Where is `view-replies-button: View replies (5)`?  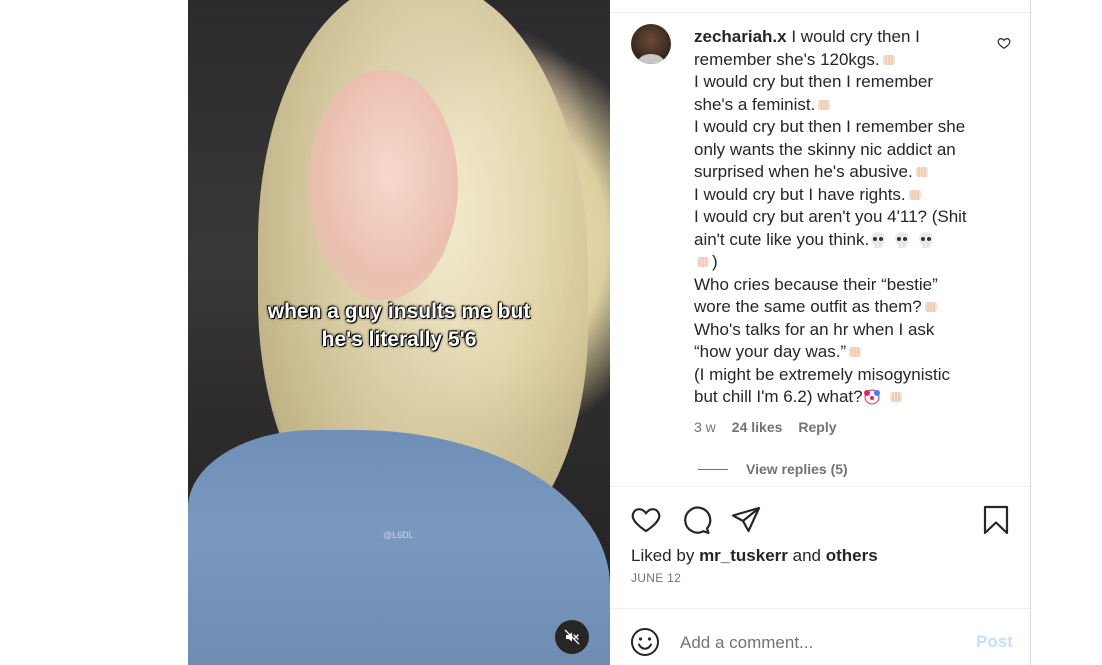 view-replies-button: View replies (5) is located at coordinates (773, 469).